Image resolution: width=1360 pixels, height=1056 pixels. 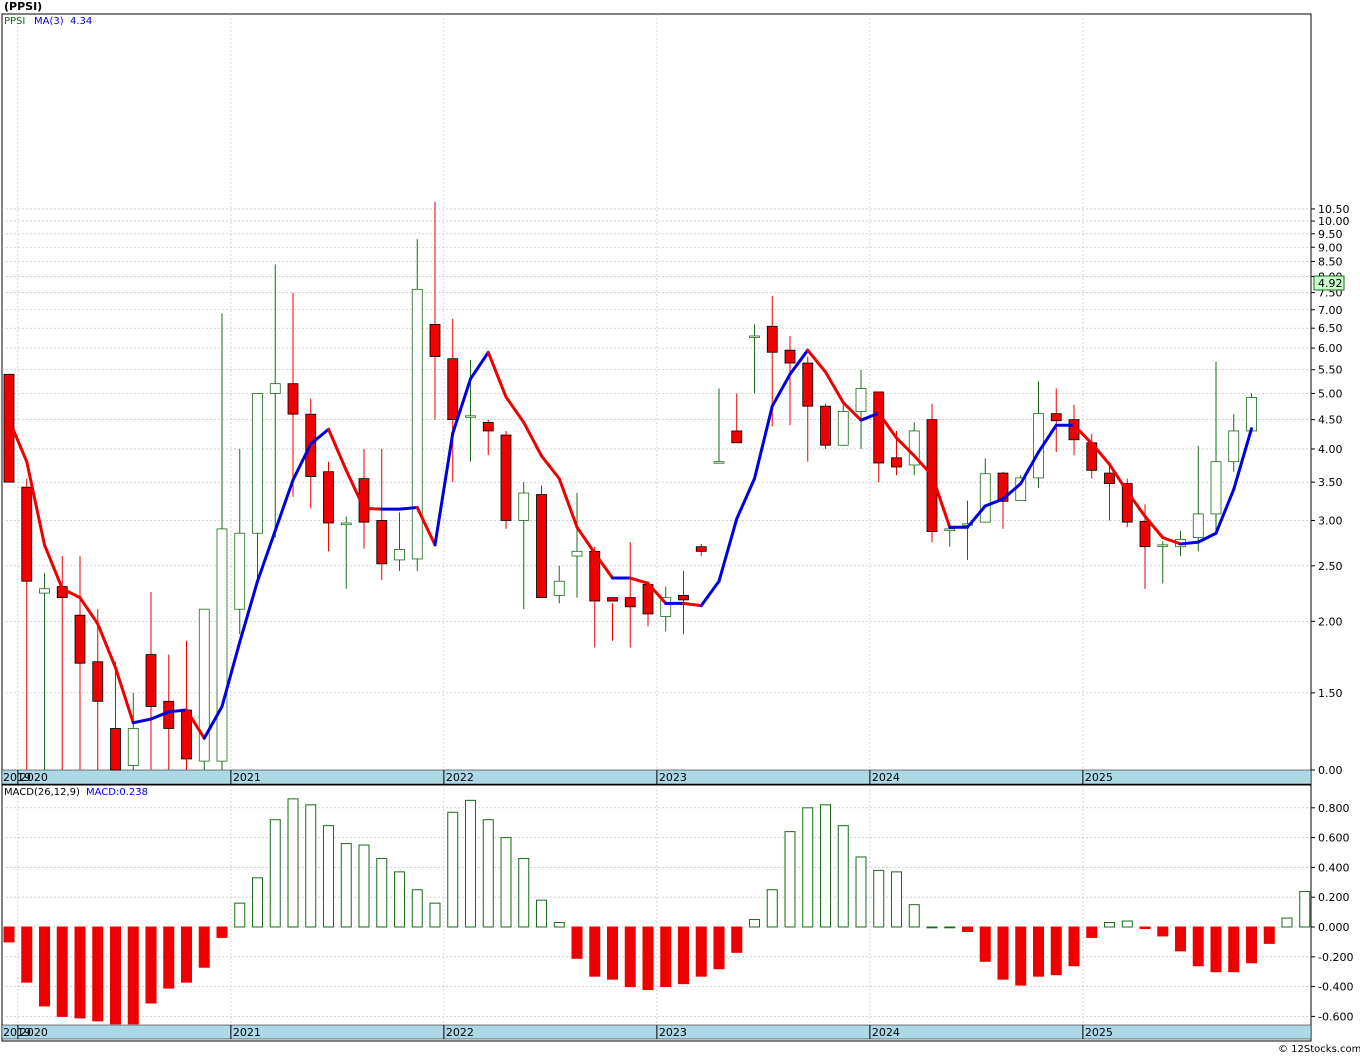 What do you see at coordinates (247, 1032) in the screenshot?
I see `macd-year-label: 2021` at bounding box center [247, 1032].